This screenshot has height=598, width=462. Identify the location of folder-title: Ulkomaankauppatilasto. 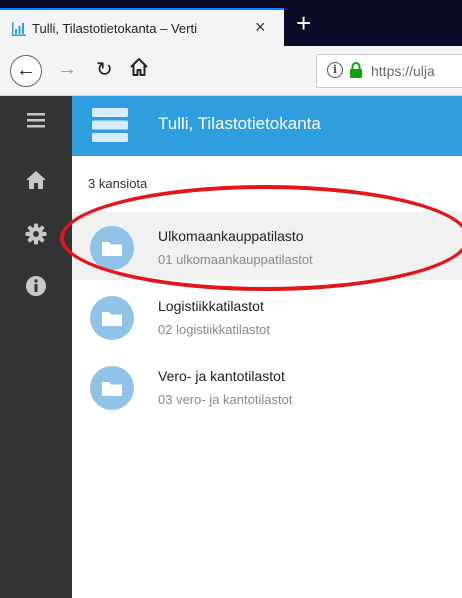
(231, 236).